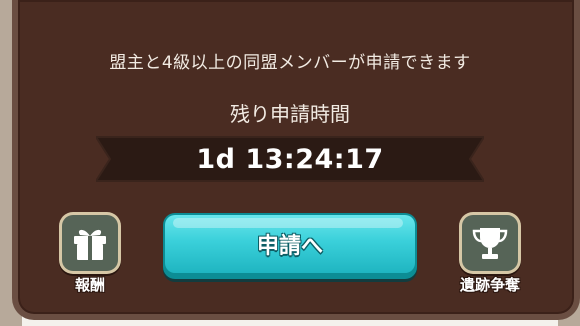 This screenshot has height=326, width=580. What do you see at coordinates (89, 285) in the screenshot?
I see `rewards-label: 報酬` at bounding box center [89, 285].